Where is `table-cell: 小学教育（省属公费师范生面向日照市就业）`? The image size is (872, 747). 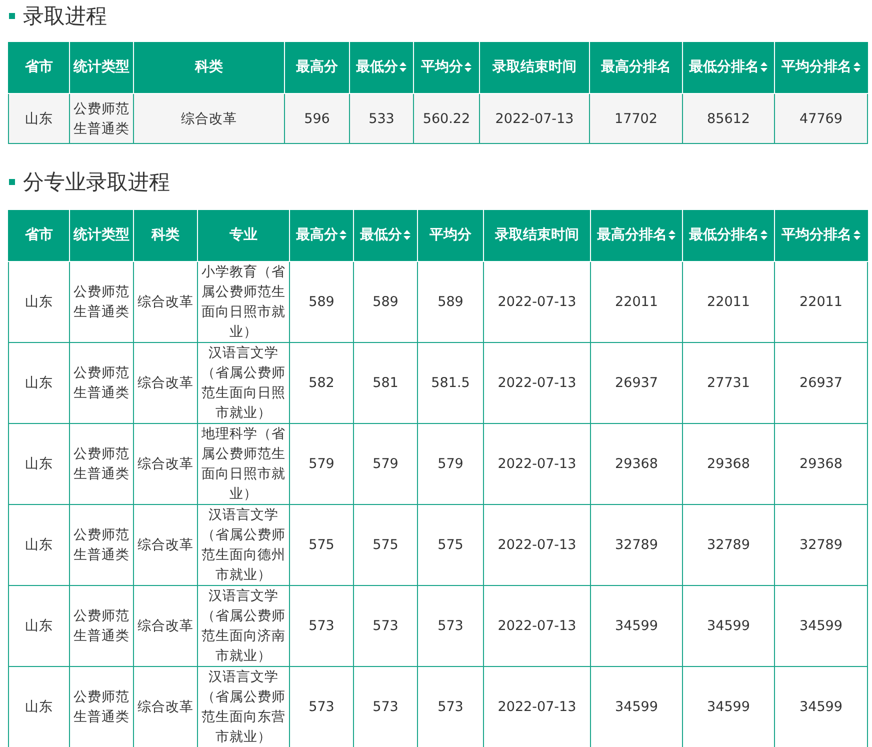
table-cell: 小学教育（省属公费师范生面向日照市就业） is located at coordinates (244, 302).